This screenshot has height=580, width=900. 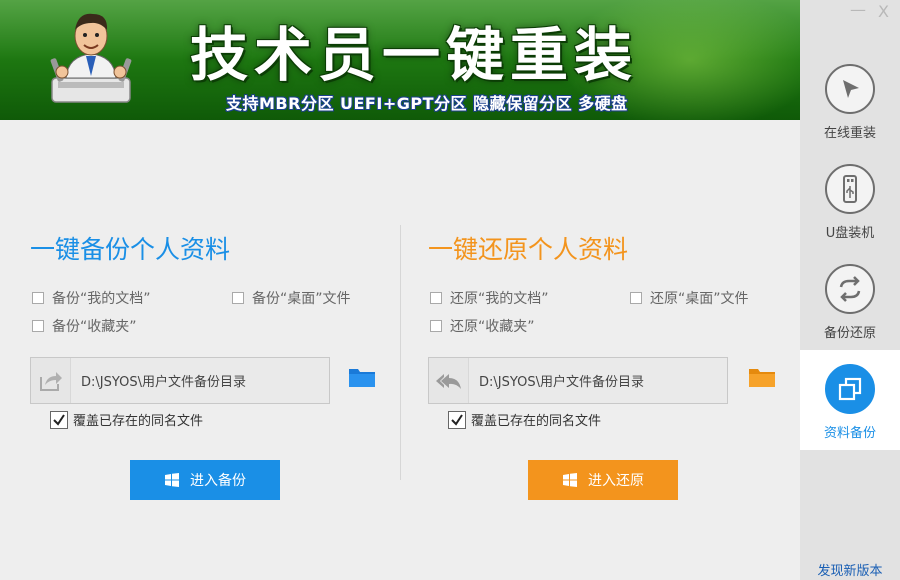 What do you see at coordinates (499, 299) in the screenshot?
I see `option-label: 还原“我的文档”` at bounding box center [499, 299].